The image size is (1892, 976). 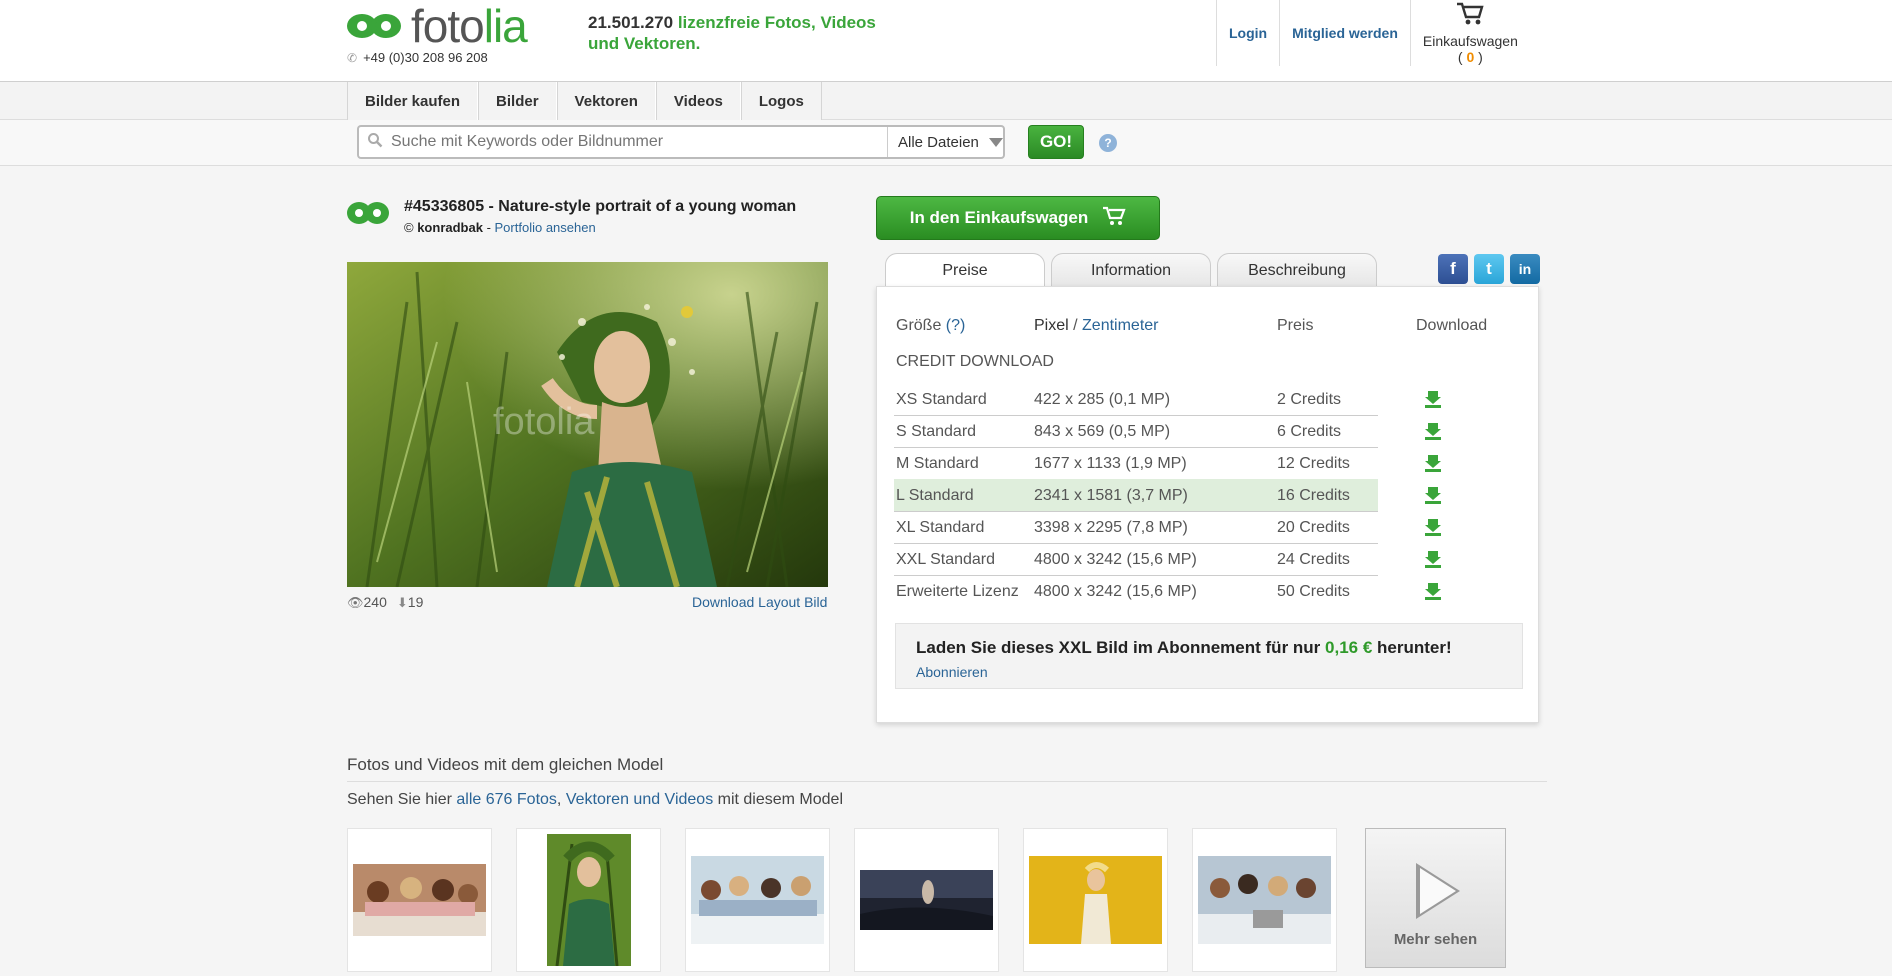 What do you see at coordinates (545, 227) in the screenshot?
I see `portfolio-link: Portfolio ansehen` at bounding box center [545, 227].